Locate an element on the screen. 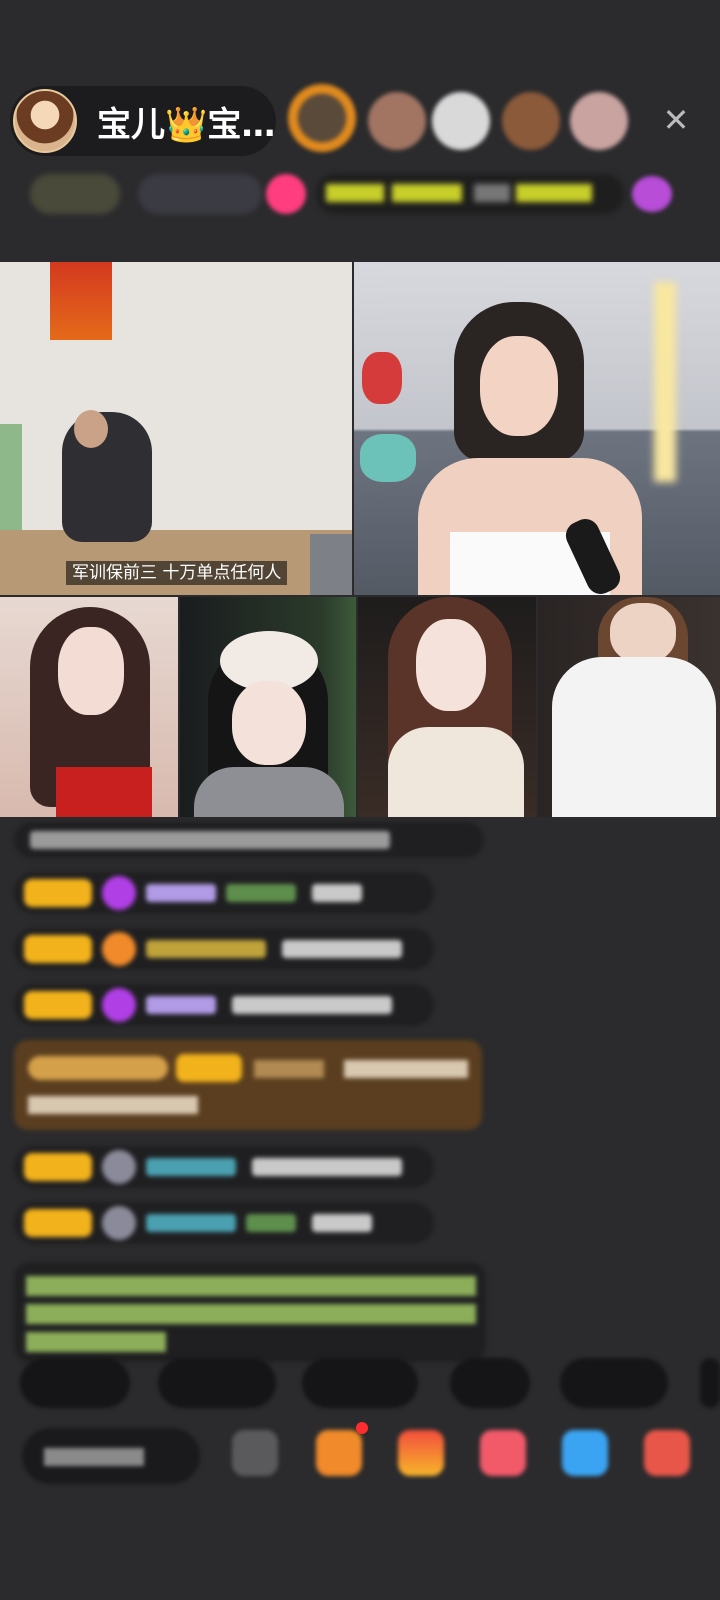 This screenshot has width=720, height=1600. avatar is located at coordinates (45, 121).